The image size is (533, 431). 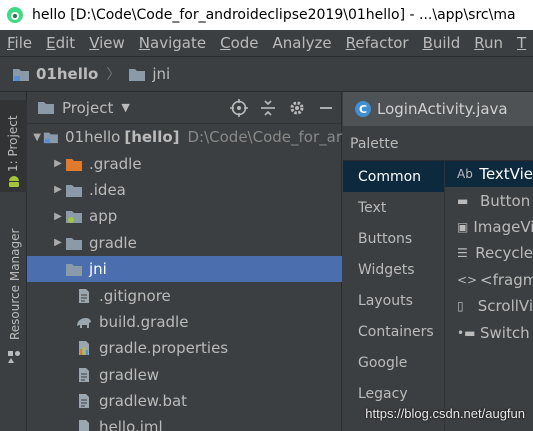 I want to click on menu-file: File, so click(x=19, y=43).